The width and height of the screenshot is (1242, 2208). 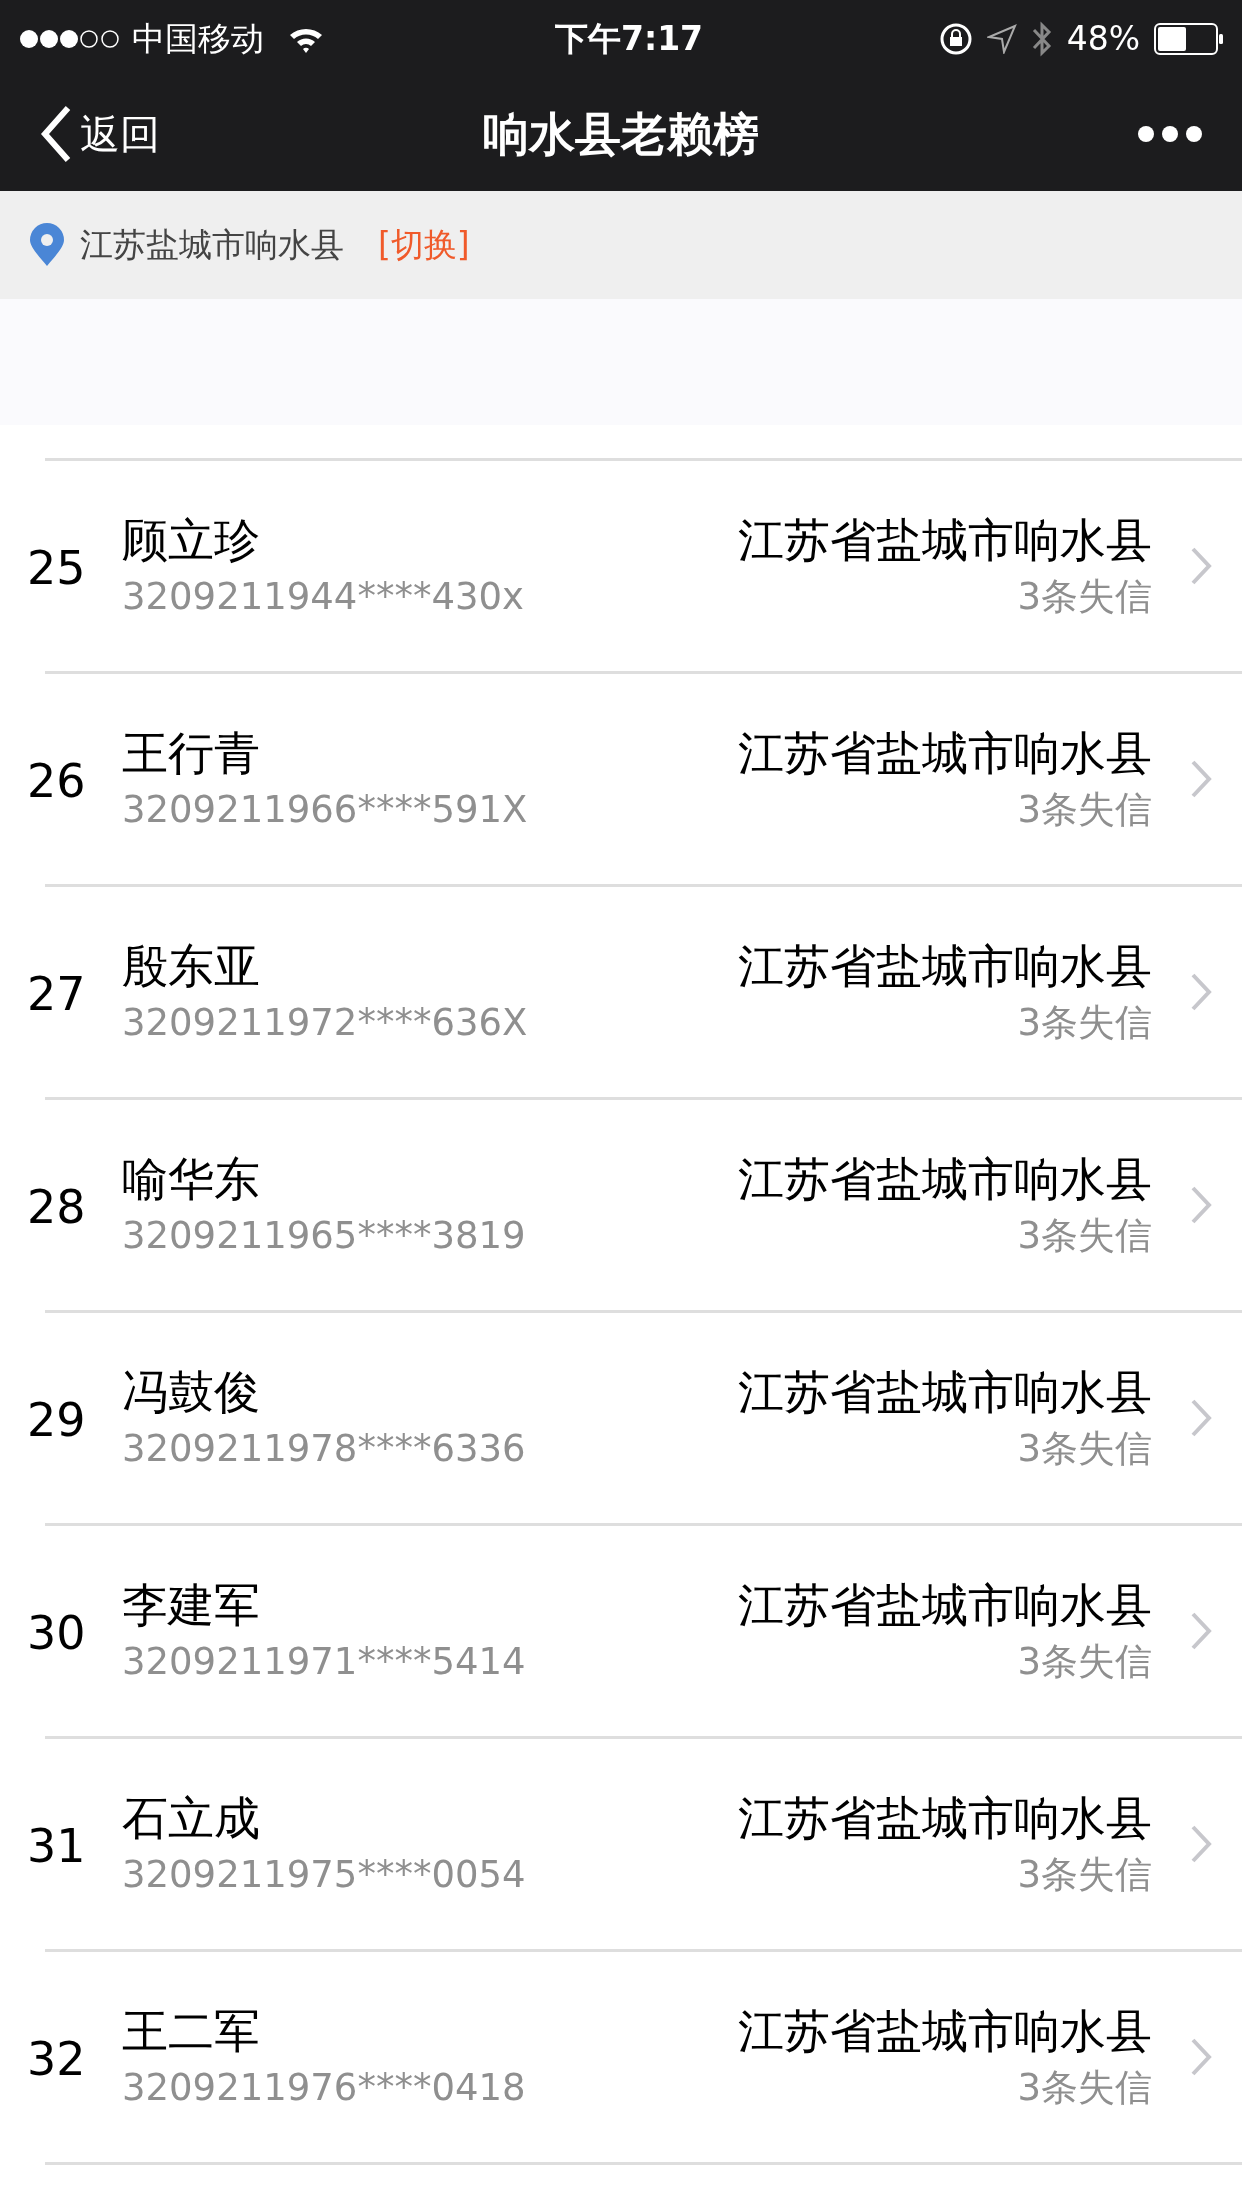 I want to click on rank-number: 32, so click(x=57, y=2059).